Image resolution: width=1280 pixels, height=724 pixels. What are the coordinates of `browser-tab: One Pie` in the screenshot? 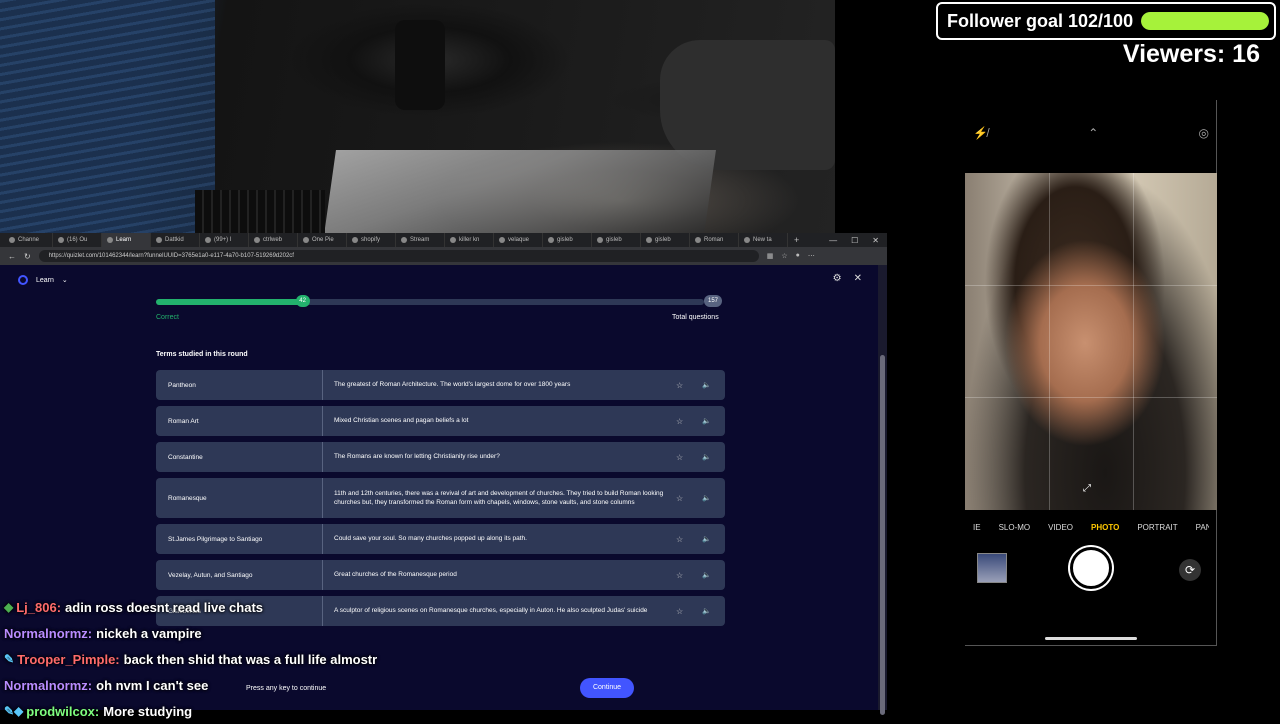 It's located at (322, 240).